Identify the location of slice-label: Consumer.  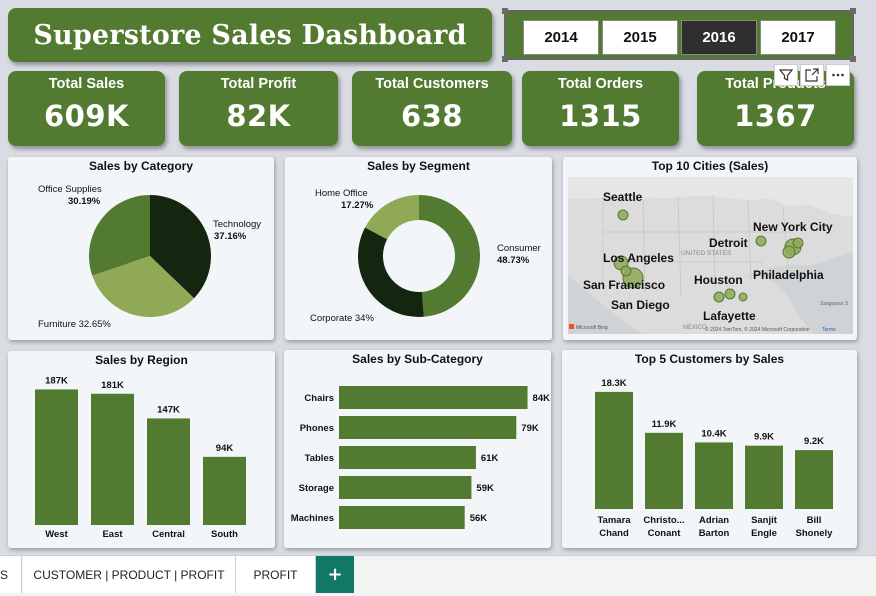
(519, 248).